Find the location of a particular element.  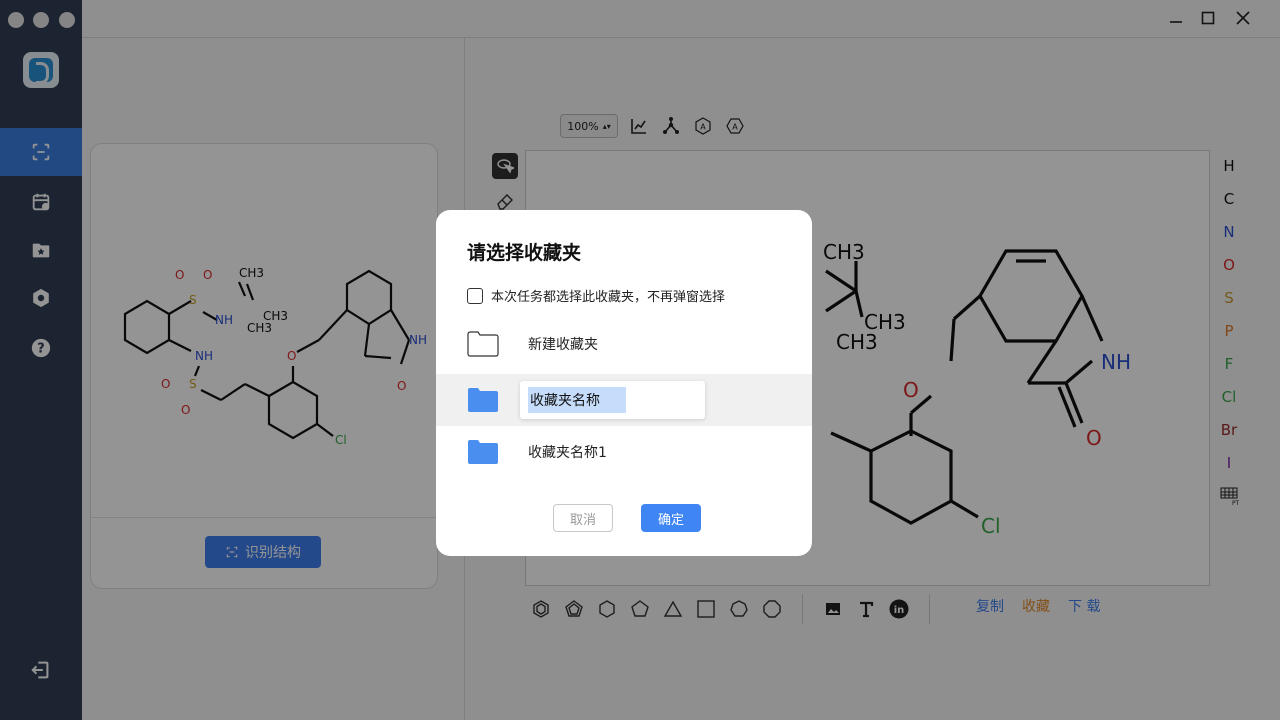

dialog-title: 请选择收藏夹 is located at coordinates (524, 253).